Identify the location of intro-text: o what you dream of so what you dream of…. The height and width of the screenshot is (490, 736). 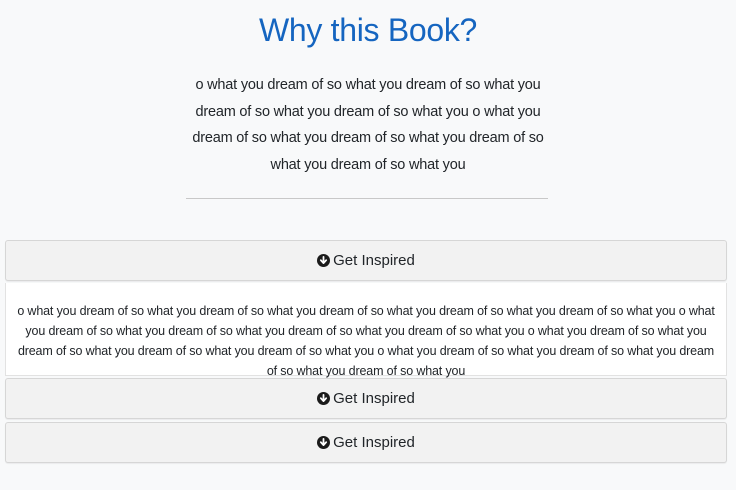
(368, 125).